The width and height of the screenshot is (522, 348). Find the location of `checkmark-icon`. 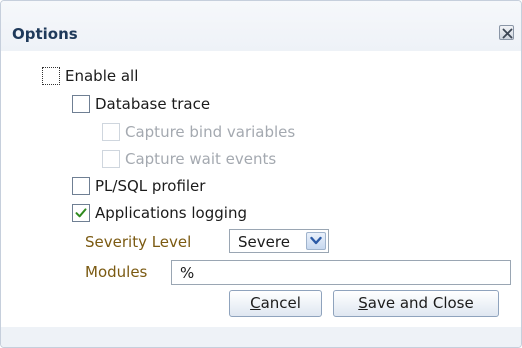

checkmark-icon is located at coordinates (81, 213).